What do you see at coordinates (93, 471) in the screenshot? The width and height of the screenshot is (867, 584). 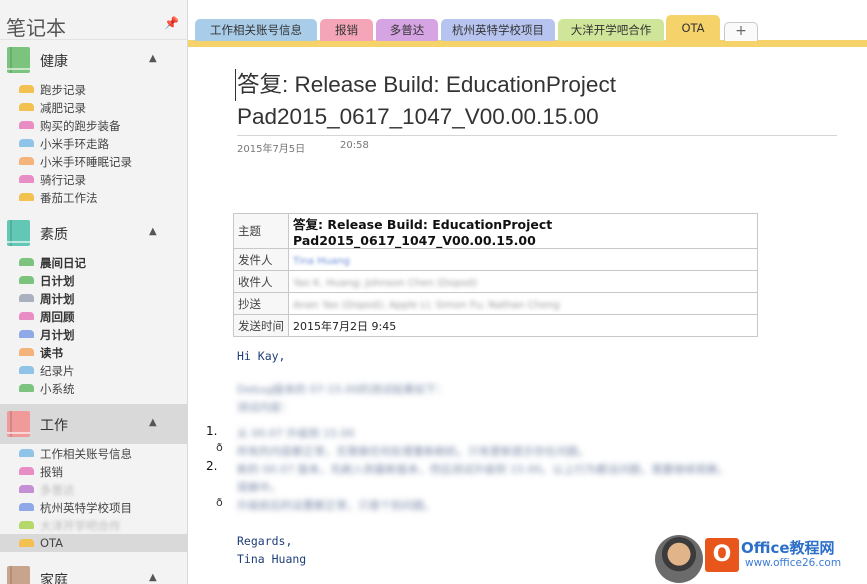 I see `sidebar-item: 报销` at bounding box center [93, 471].